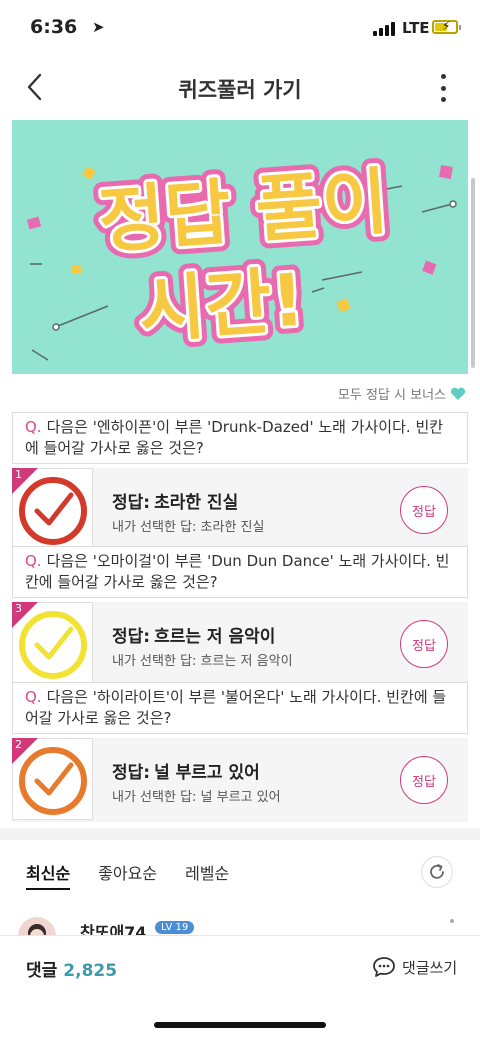  What do you see at coordinates (460, 27) in the screenshot?
I see `battery-cap` at bounding box center [460, 27].